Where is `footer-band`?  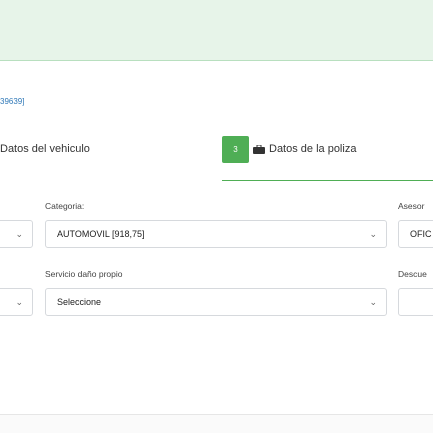
footer-band is located at coordinates (216, 424).